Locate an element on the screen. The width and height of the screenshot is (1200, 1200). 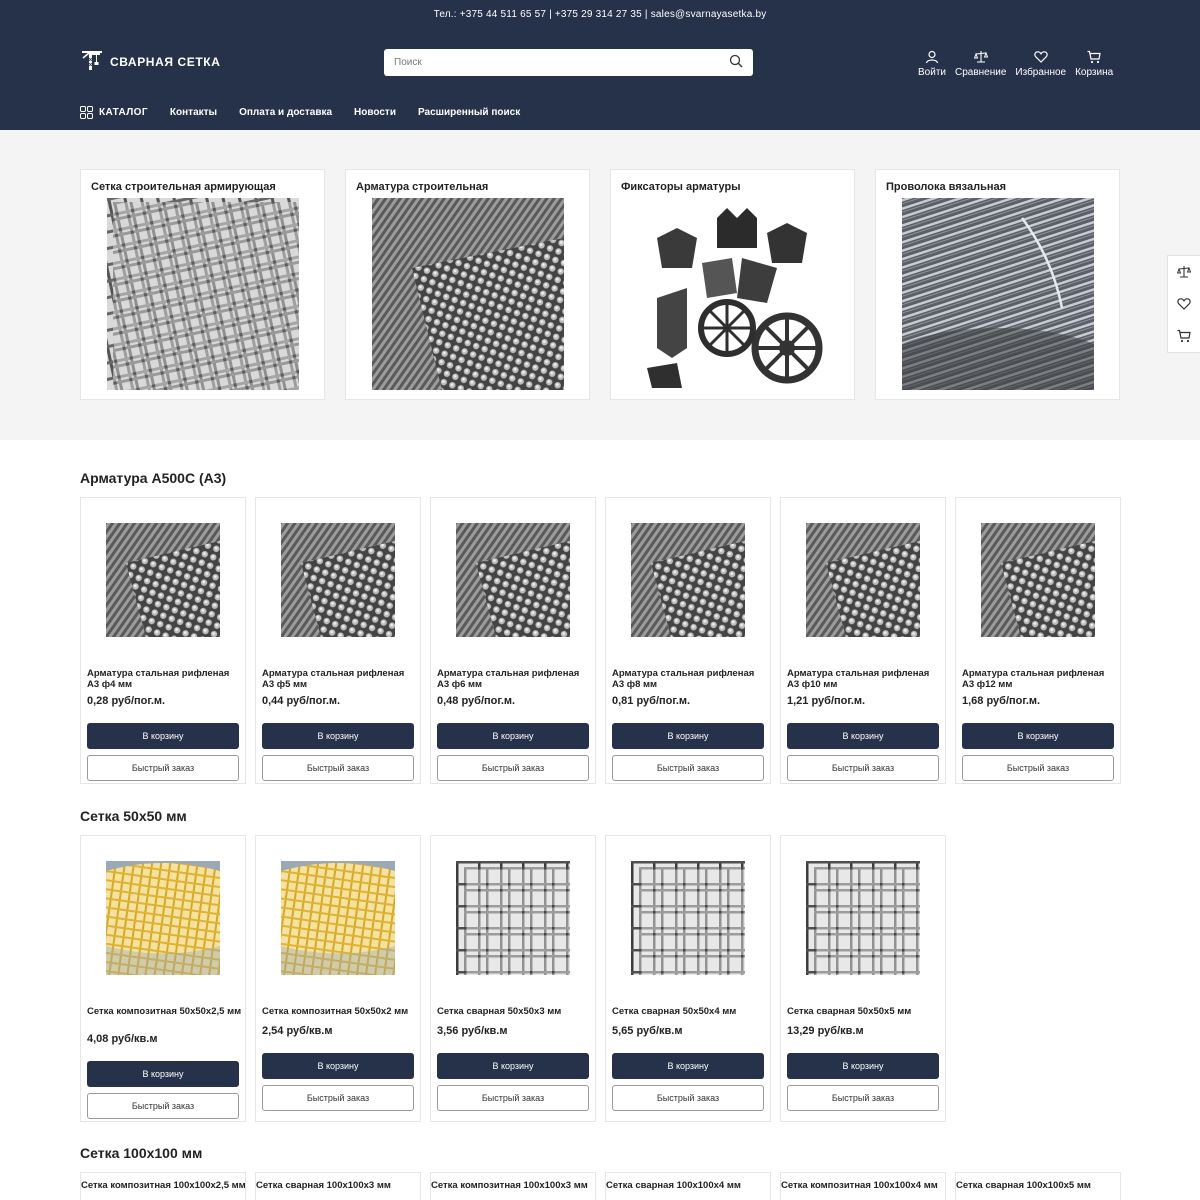
search-icon is located at coordinates (736, 62).